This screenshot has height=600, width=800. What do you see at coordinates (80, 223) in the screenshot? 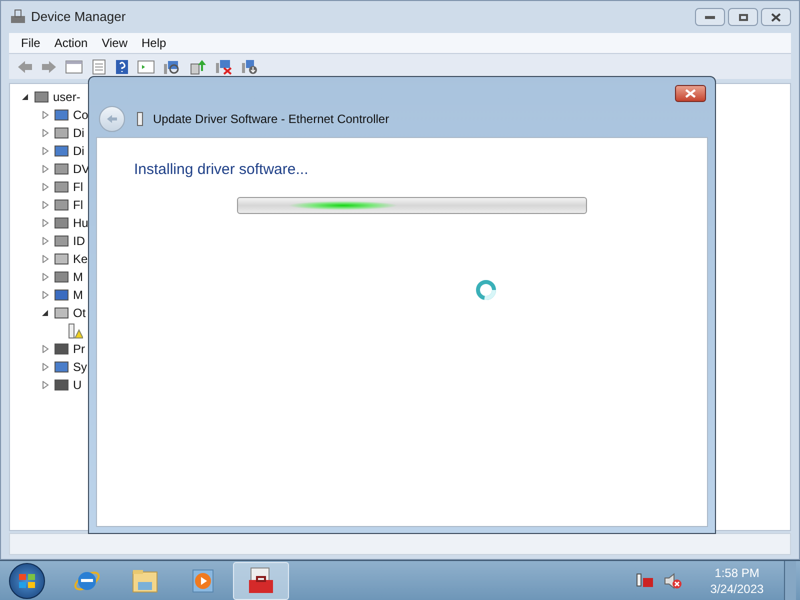
I see `tree-item: Hu` at bounding box center [80, 223].